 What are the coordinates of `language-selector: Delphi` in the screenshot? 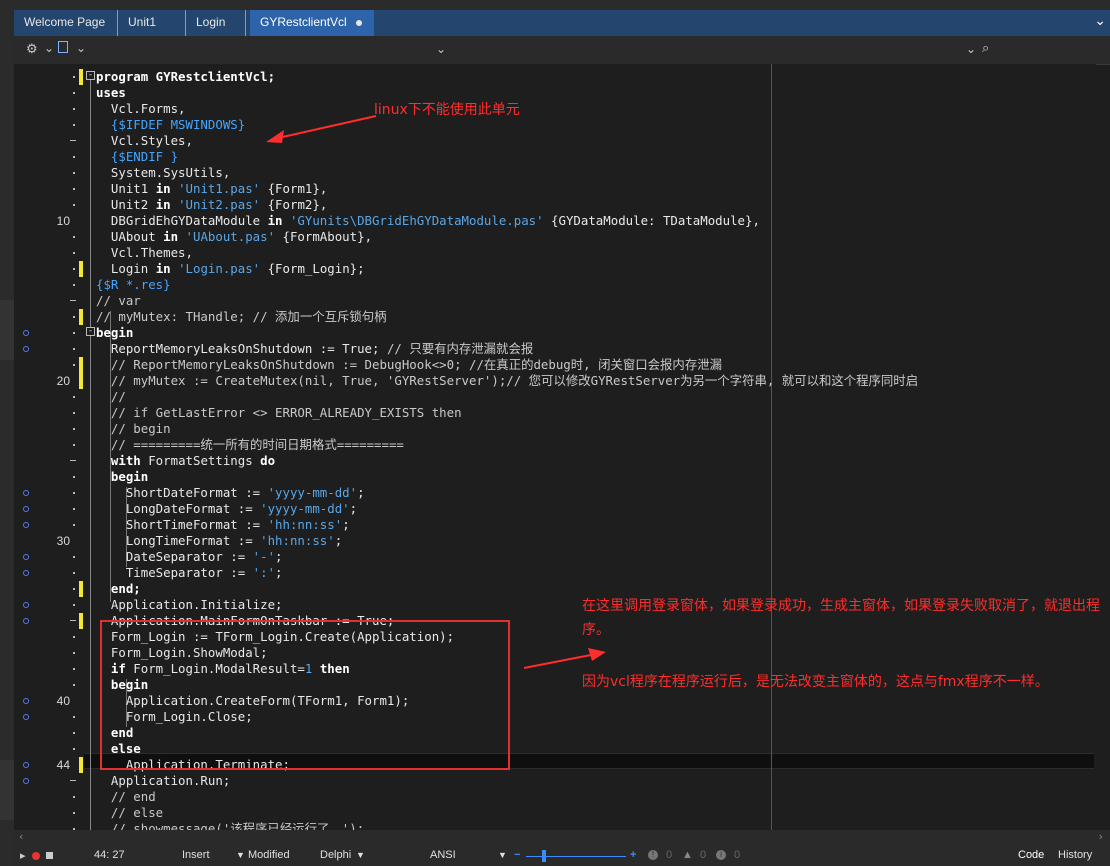 It's located at (335, 855).